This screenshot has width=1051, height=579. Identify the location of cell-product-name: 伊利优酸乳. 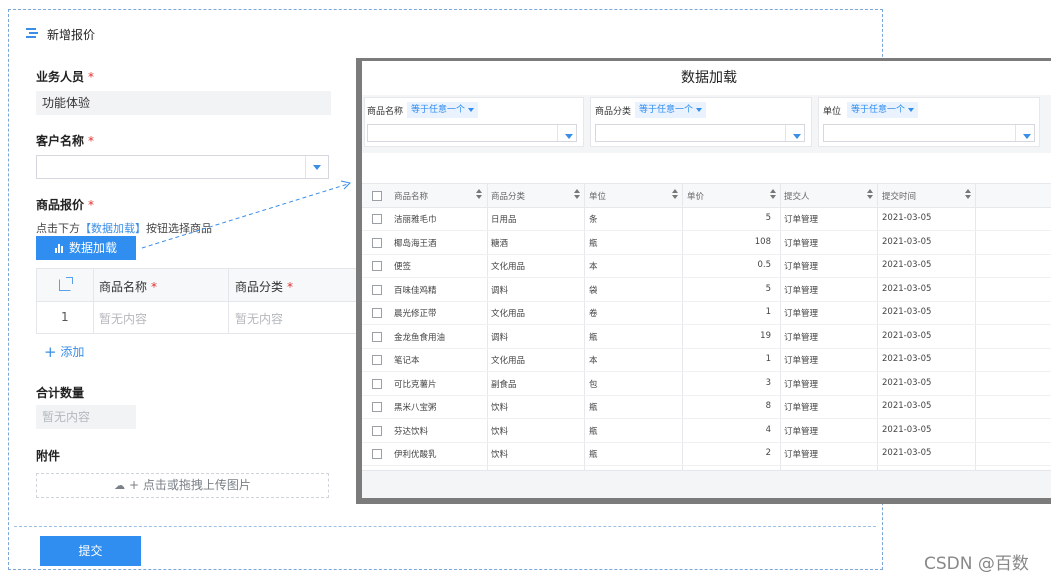
(415, 455).